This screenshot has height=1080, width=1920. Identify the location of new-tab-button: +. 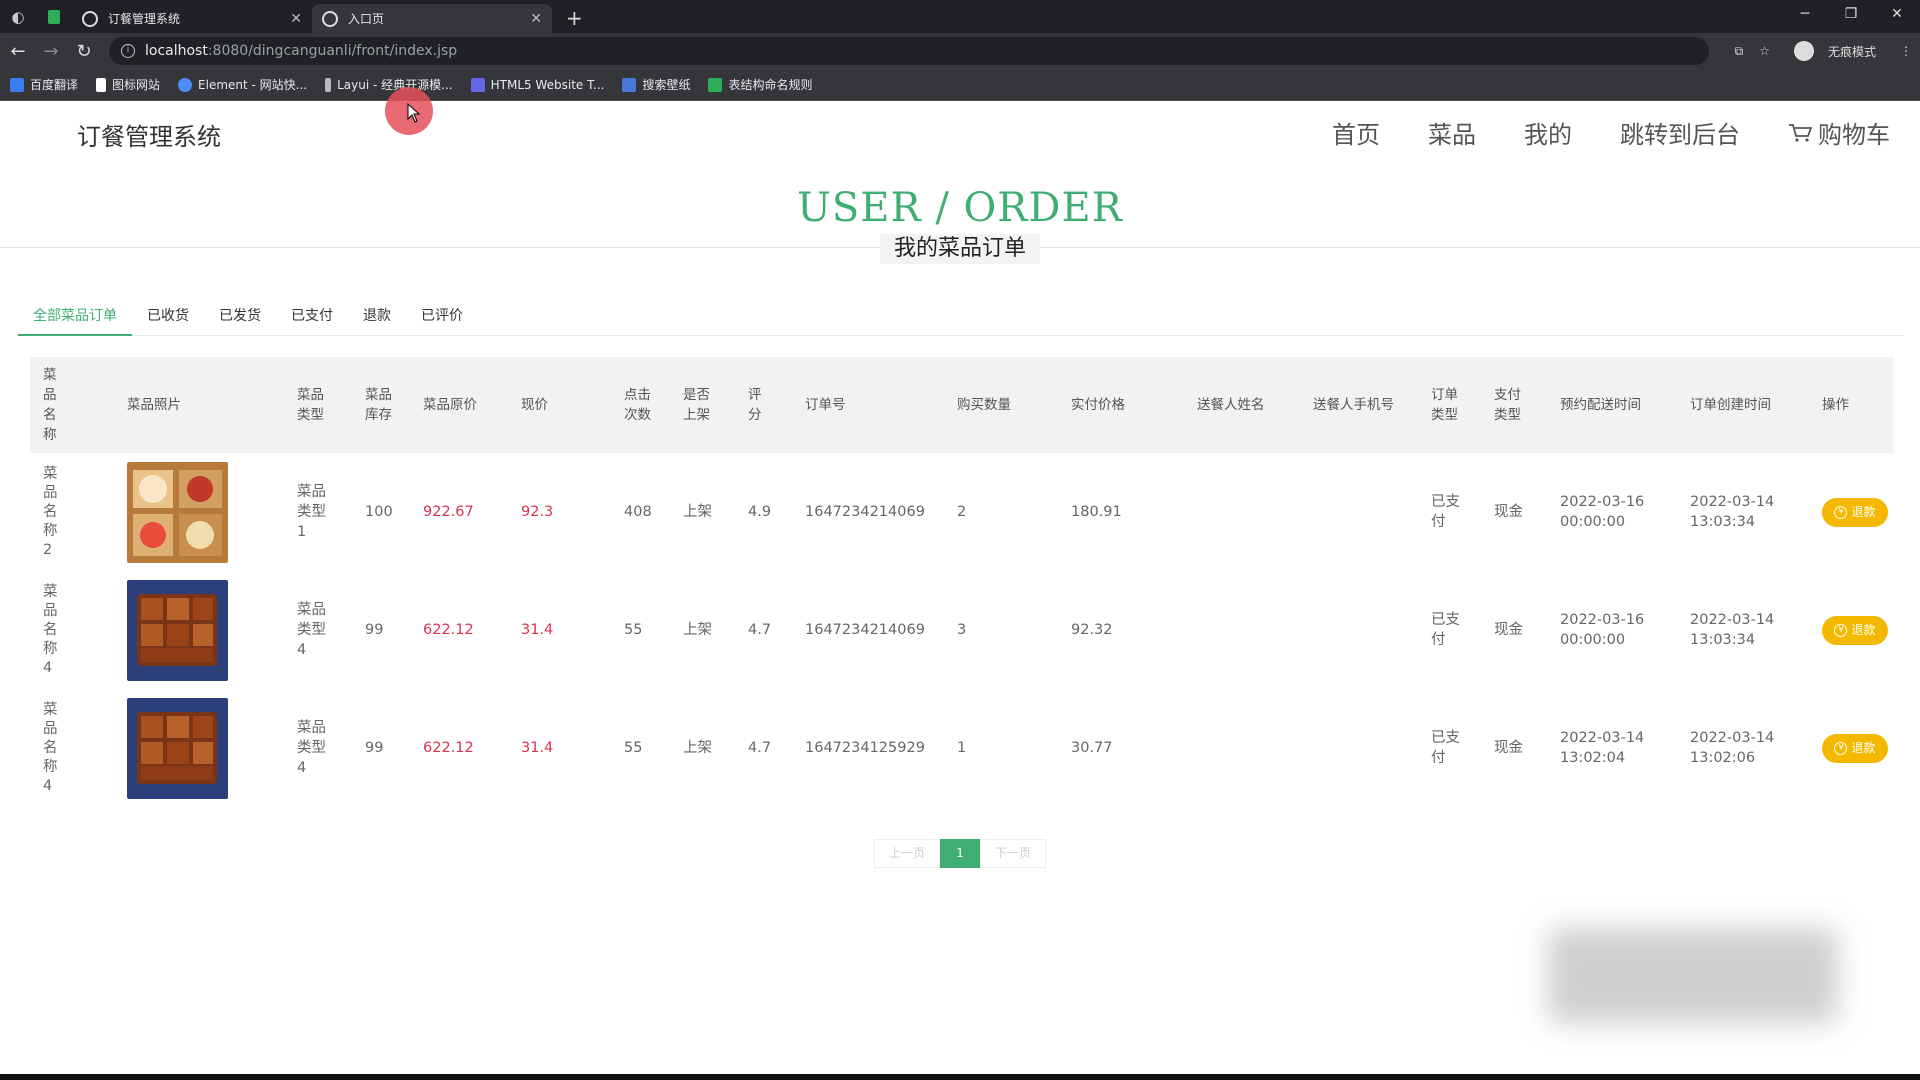
(574, 18).